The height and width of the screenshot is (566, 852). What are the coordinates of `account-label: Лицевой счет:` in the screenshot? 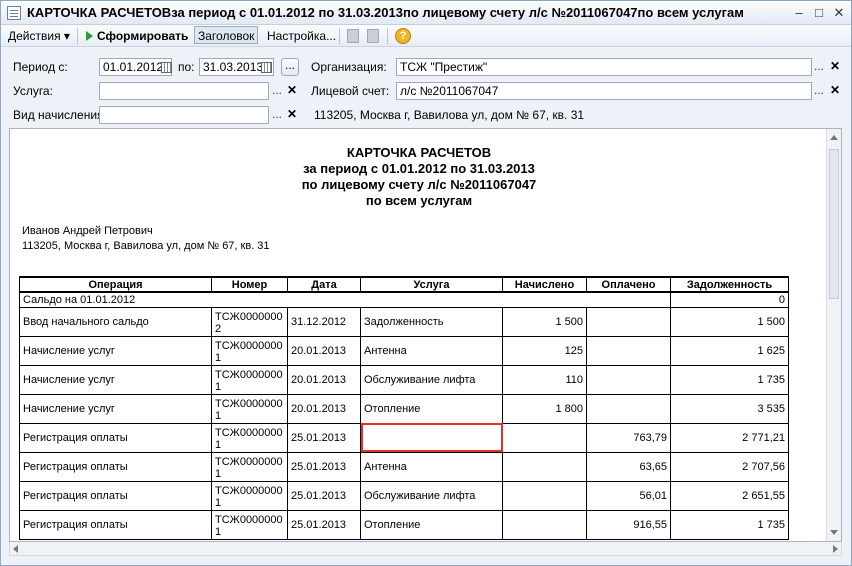 It's located at (350, 91).